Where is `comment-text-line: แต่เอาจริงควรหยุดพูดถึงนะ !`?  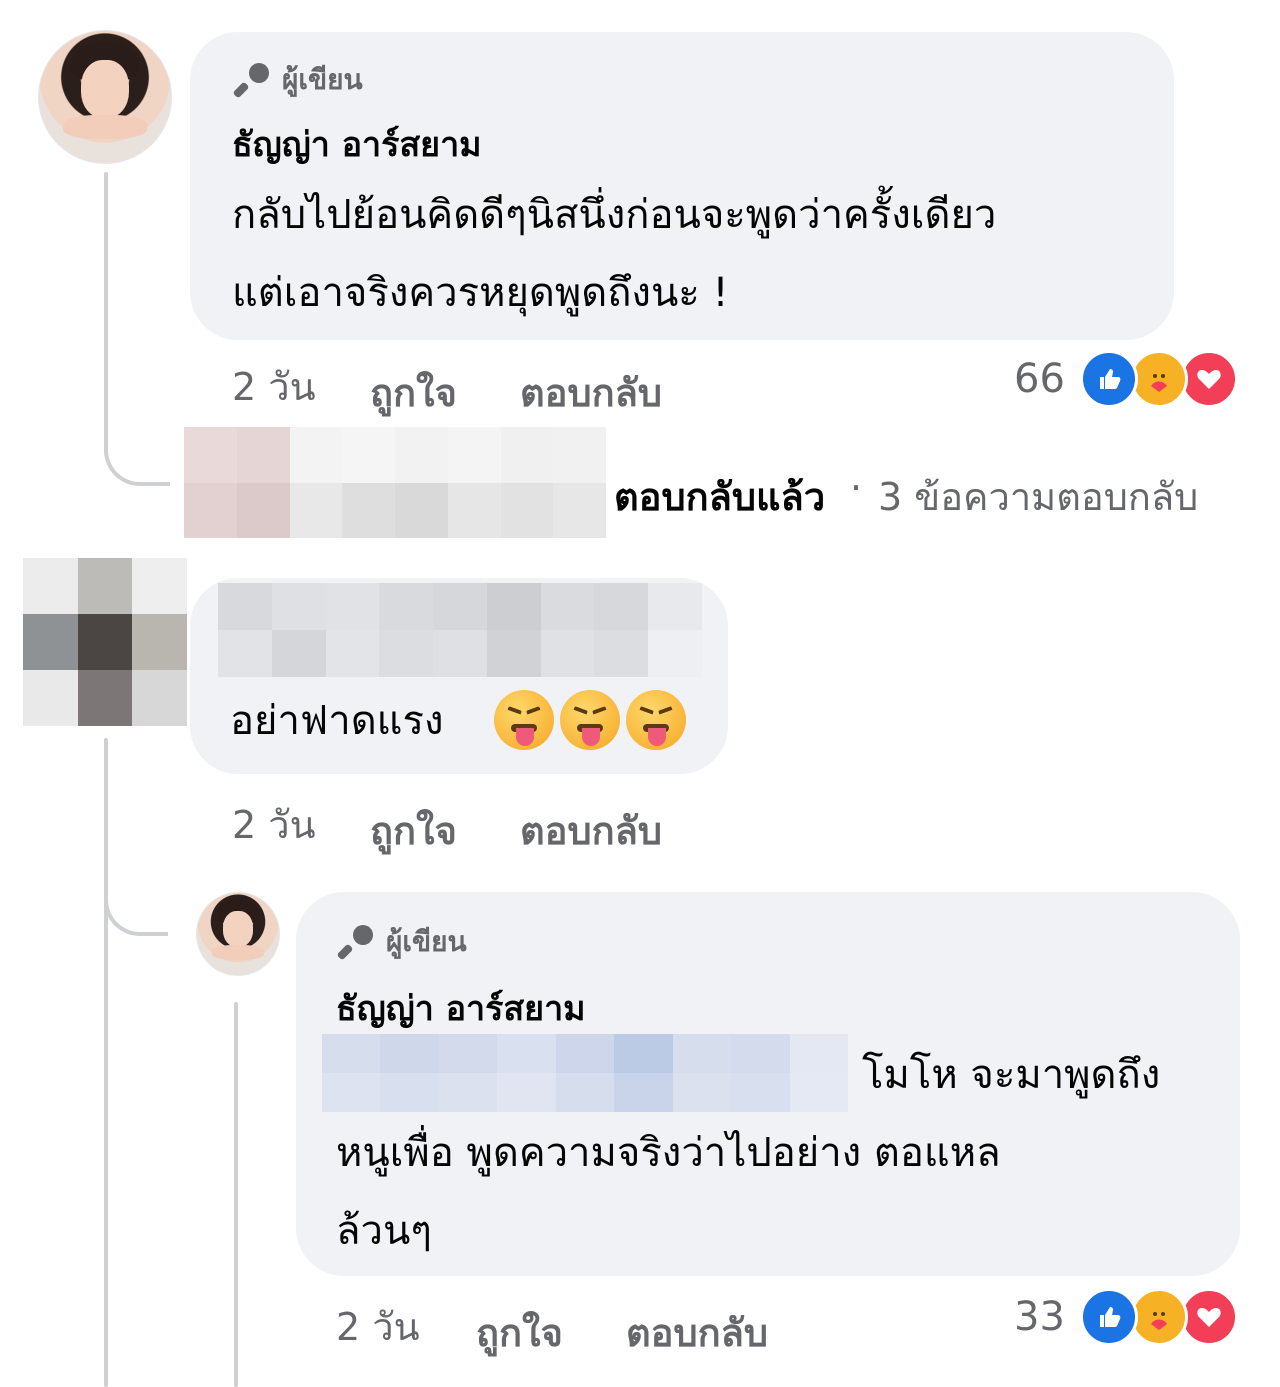 comment-text-line: แต่เอาจริงควรหยุดพูดถึงนะ ! is located at coordinates (480, 293).